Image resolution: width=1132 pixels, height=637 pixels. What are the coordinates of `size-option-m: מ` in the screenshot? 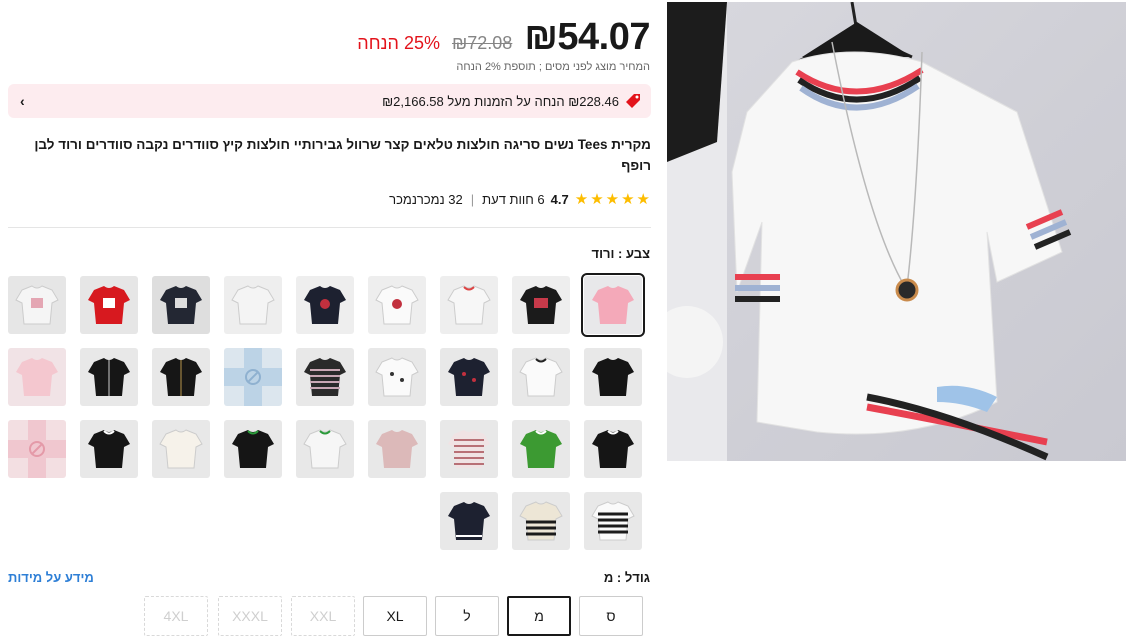 It's located at (539, 616).